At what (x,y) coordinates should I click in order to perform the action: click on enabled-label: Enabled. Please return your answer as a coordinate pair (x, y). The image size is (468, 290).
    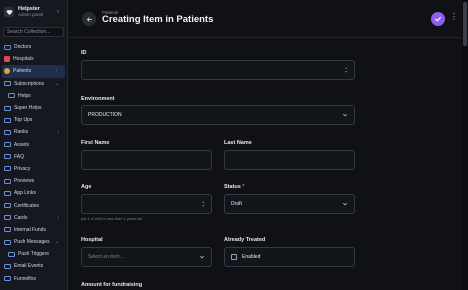
    Looking at the image, I should click on (251, 257).